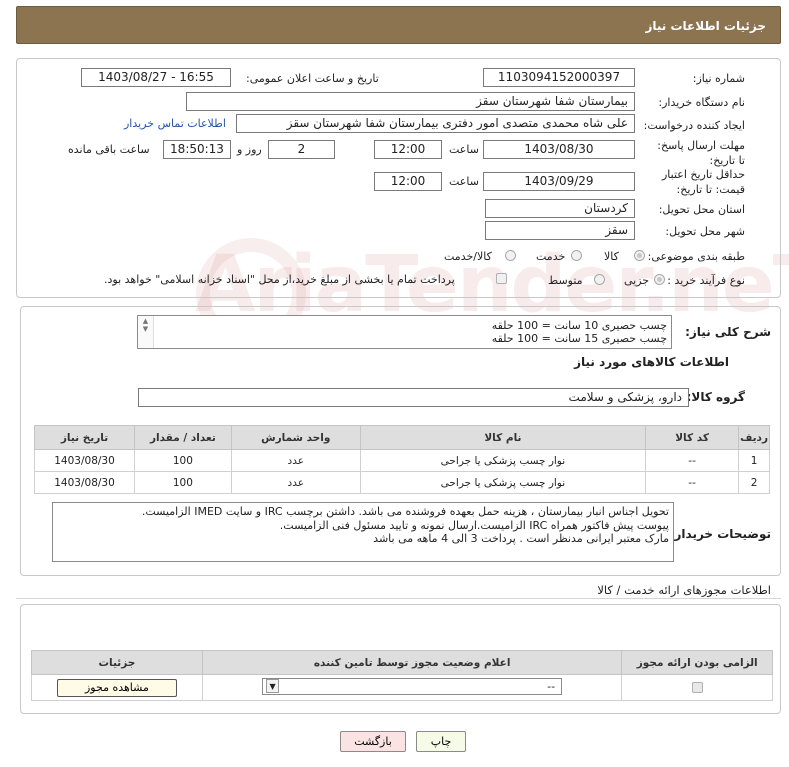 Image resolution: width=789 pixels, height=767 pixels. Describe the element at coordinates (659, 279) in the screenshot. I see `purchase-radio-minor` at that location.